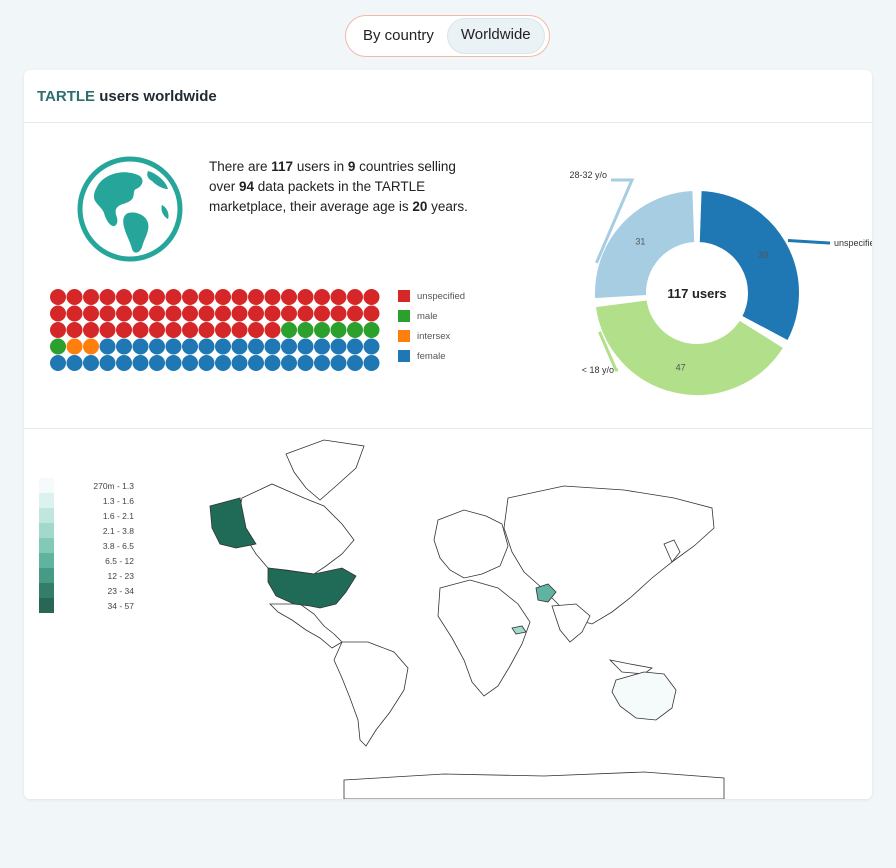  Describe the element at coordinates (644, 696) in the screenshot. I see `map-country-australia` at that location.